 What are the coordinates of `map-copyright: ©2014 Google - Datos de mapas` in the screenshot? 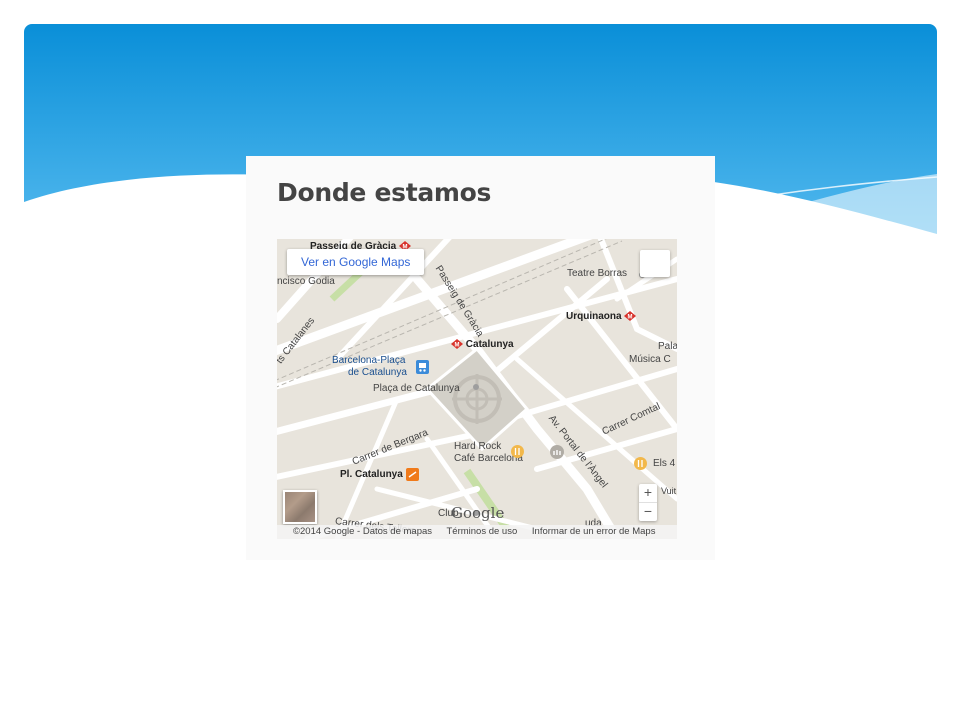 It's located at (363, 531).